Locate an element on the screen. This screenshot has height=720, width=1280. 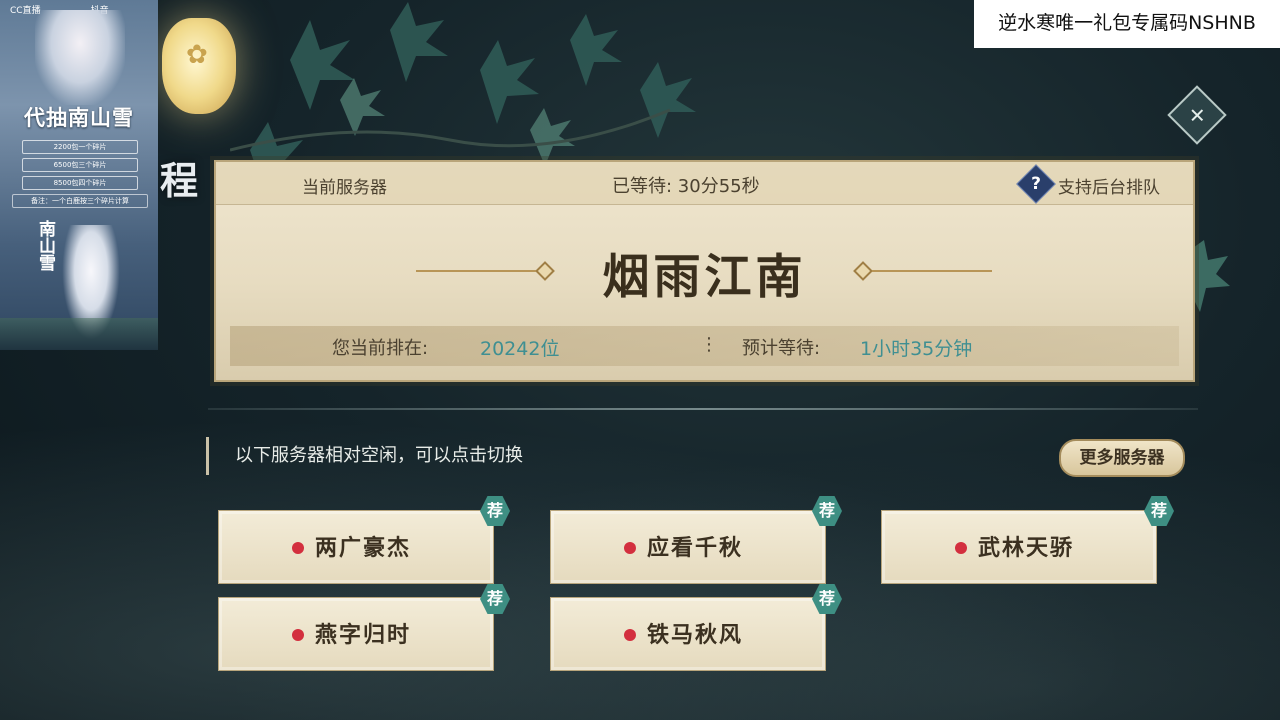
flower-icon: ✿ is located at coordinates (197, 55).